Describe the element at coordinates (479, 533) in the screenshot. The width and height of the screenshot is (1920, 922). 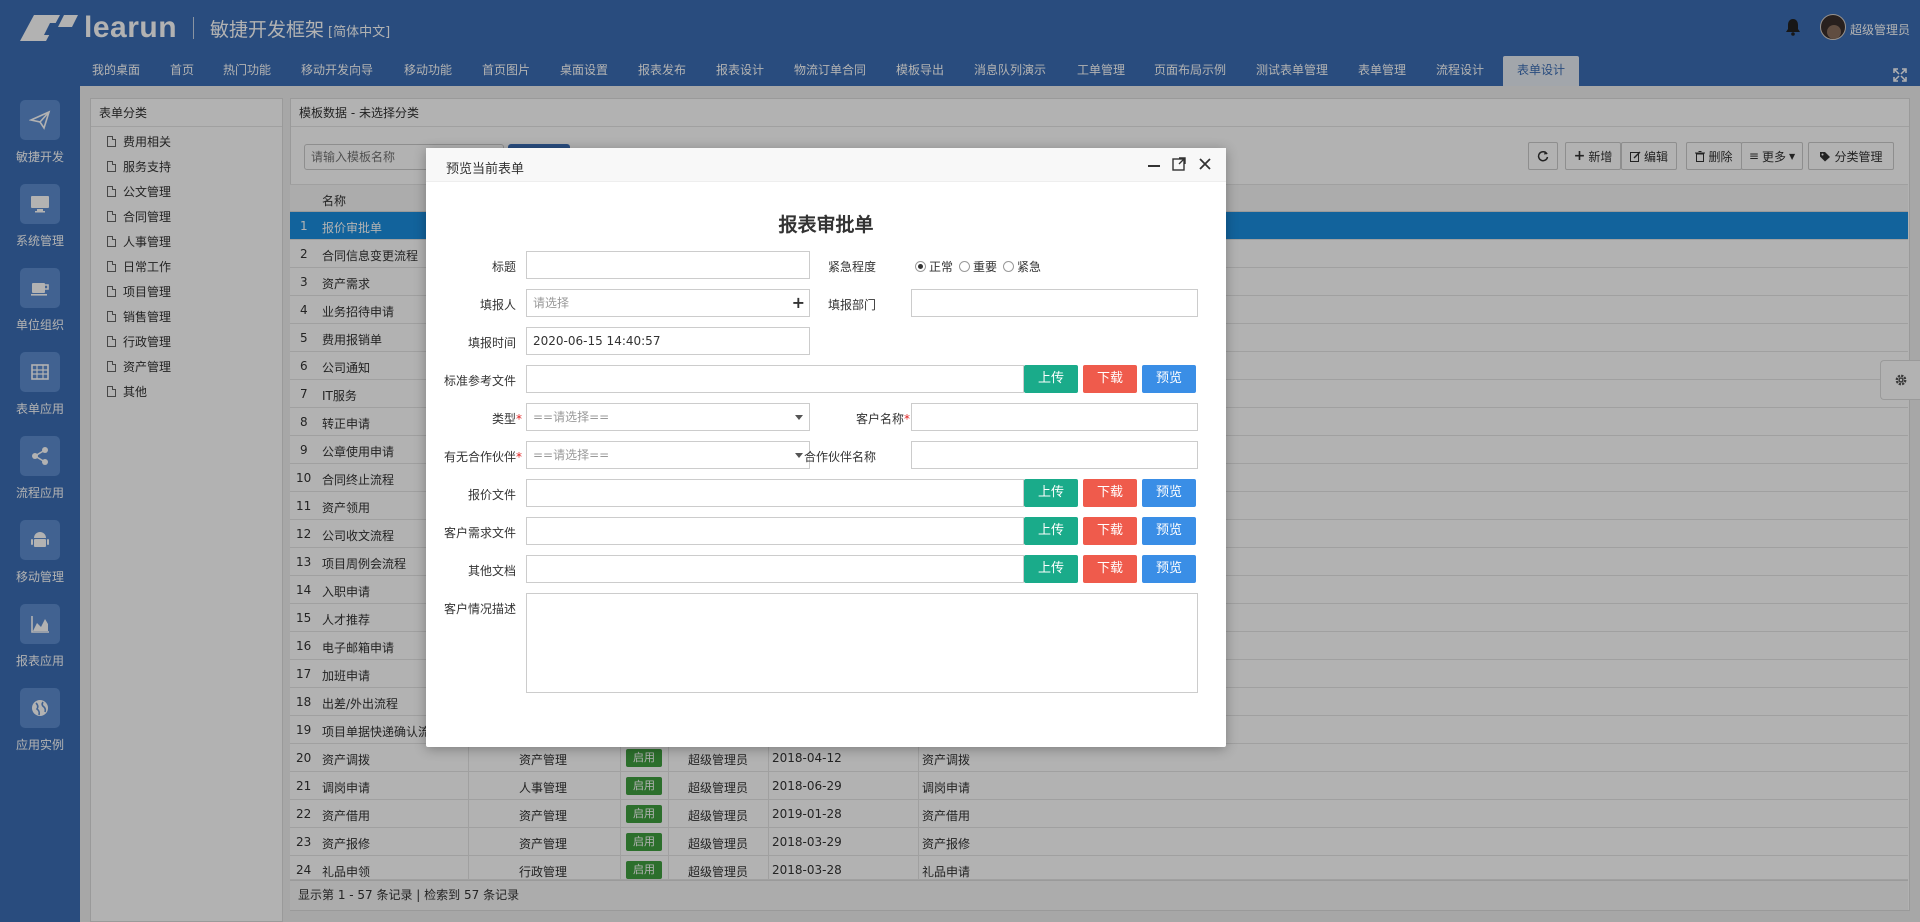
I see `req-file-label: 客户需求文件` at that location.